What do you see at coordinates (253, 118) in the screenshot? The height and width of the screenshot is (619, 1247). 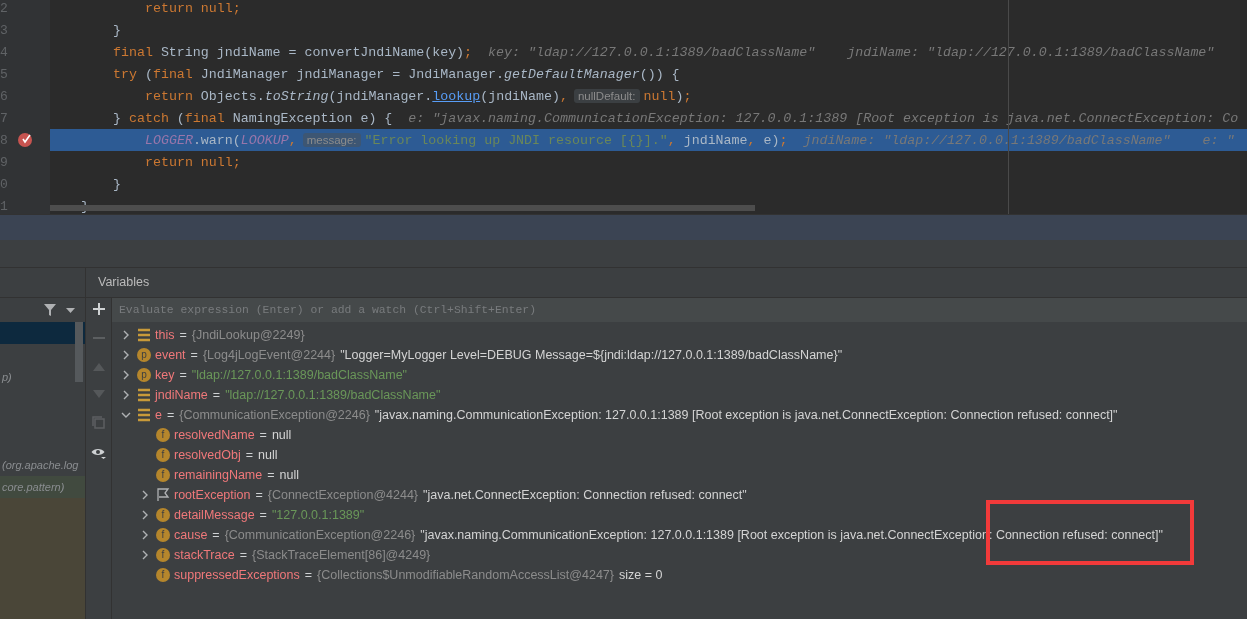 I see `code-text: } catch (final NamingException e) {` at bounding box center [253, 118].